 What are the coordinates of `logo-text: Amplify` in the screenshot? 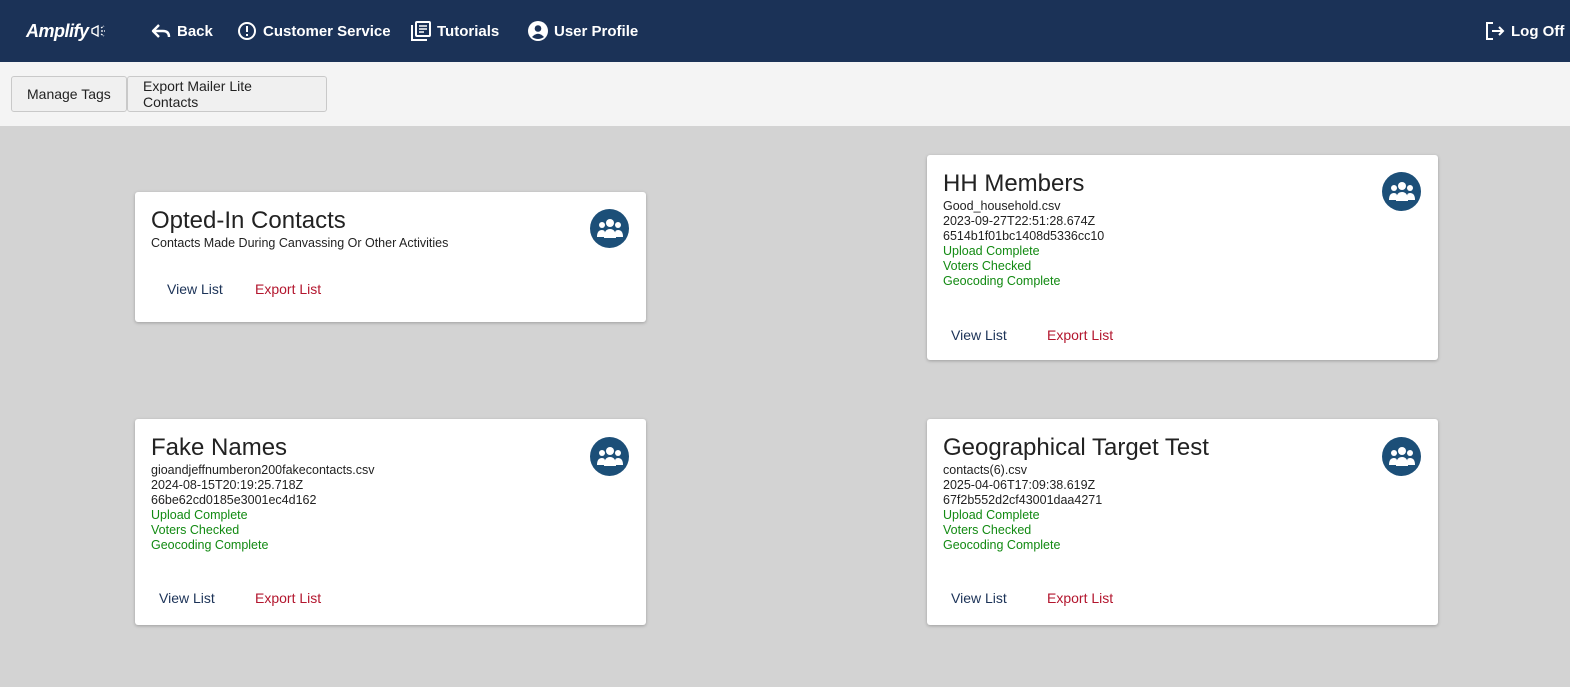 It's located at (57, 30).